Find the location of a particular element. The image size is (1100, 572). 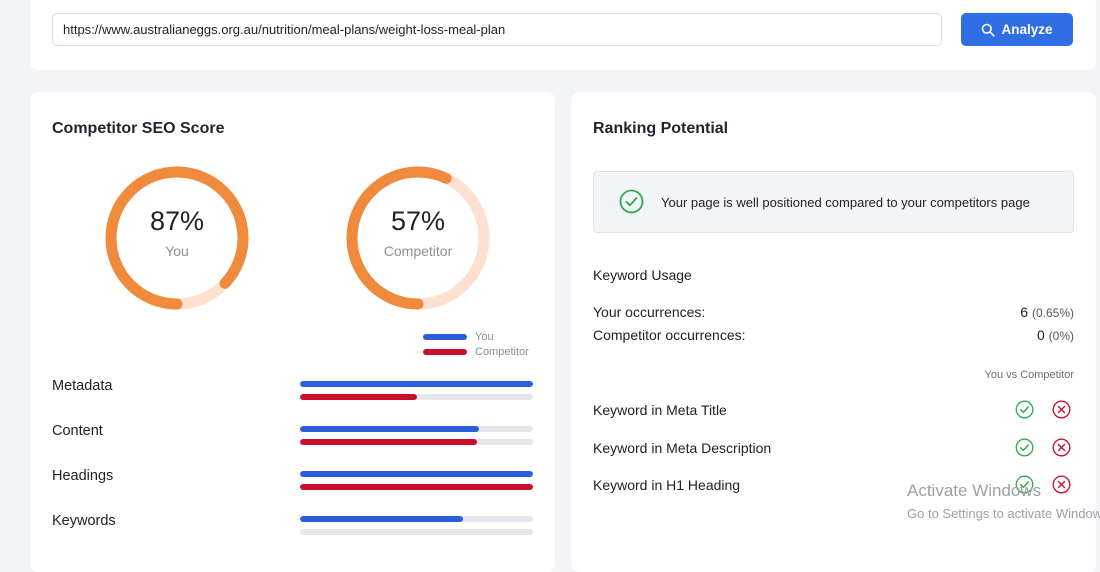

analyze-label: Analyze is located at coordinates (1027, 29).